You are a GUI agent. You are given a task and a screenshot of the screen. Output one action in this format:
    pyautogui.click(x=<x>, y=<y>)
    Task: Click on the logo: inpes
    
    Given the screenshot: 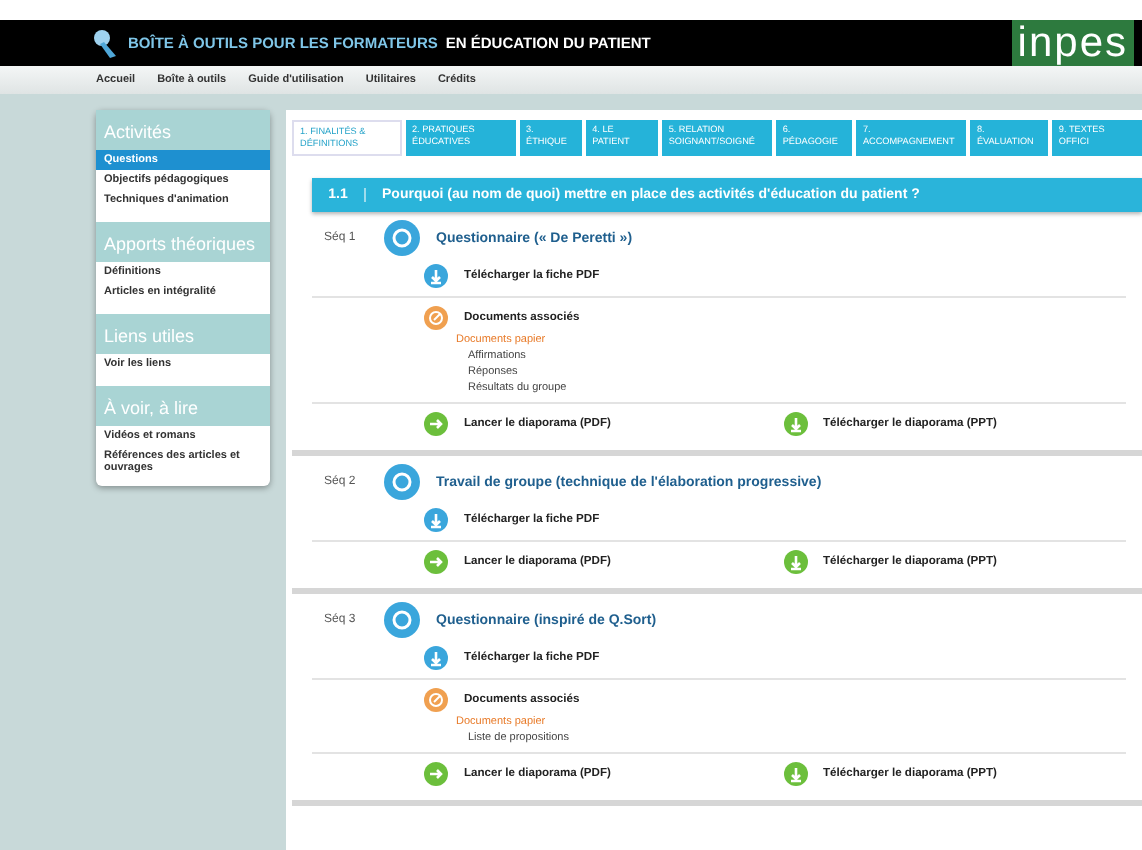 What is the action you would take?
    pyautogui.click(x=1072, y=43)
    